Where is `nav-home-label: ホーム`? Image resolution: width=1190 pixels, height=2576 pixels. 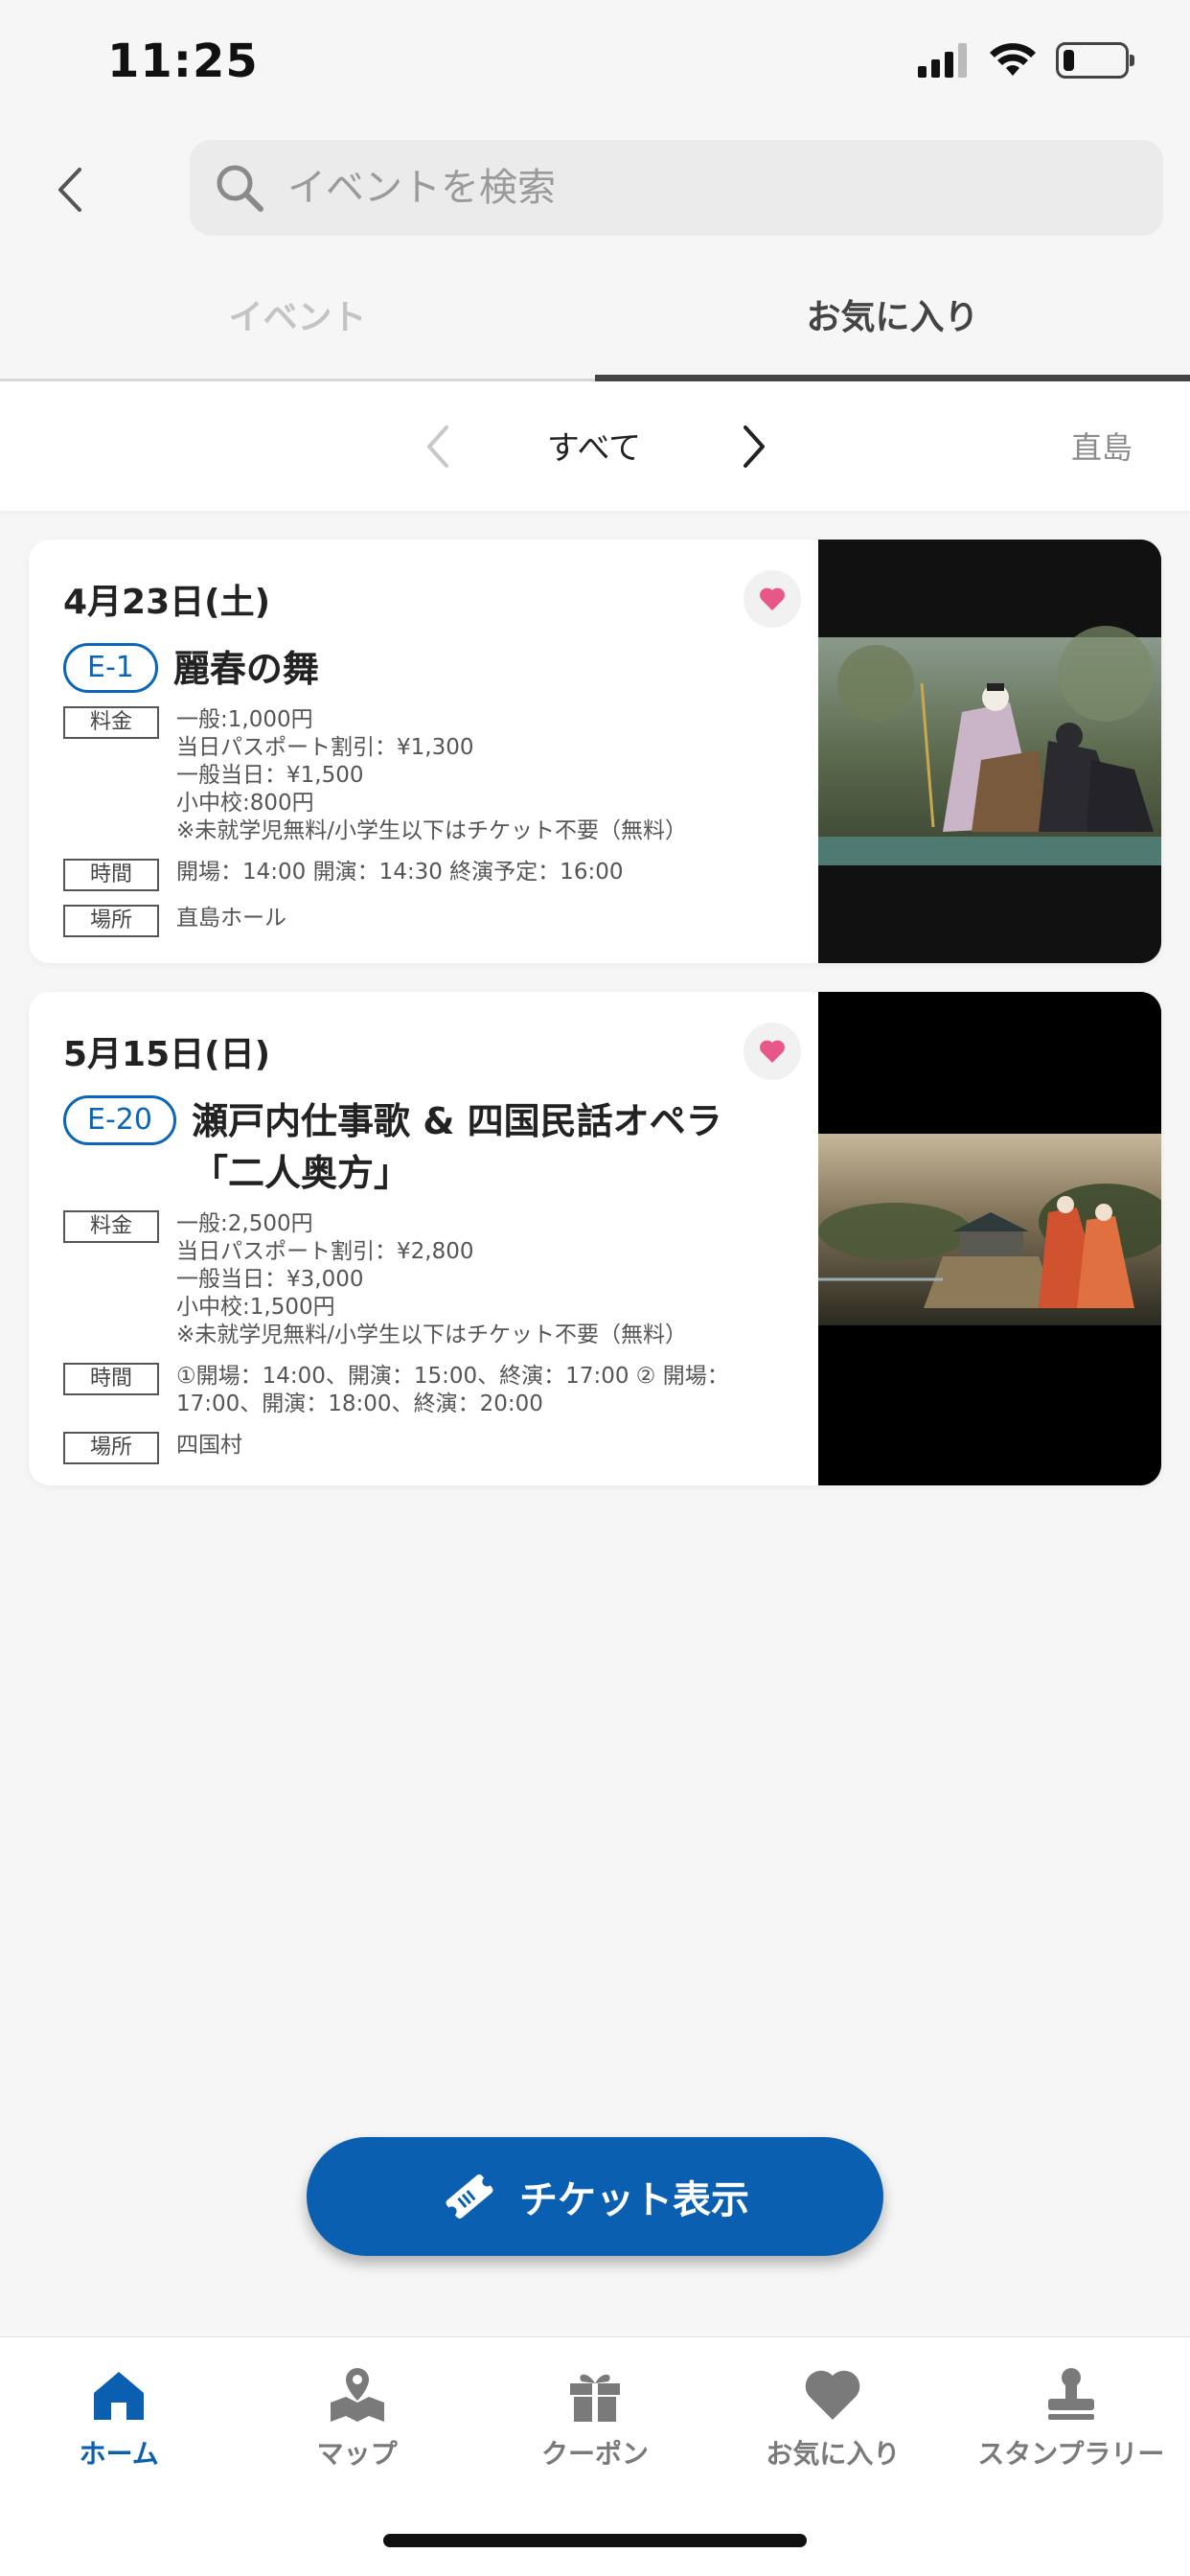
nav-home-label: ホーム is located at coordinates (119, 2454).